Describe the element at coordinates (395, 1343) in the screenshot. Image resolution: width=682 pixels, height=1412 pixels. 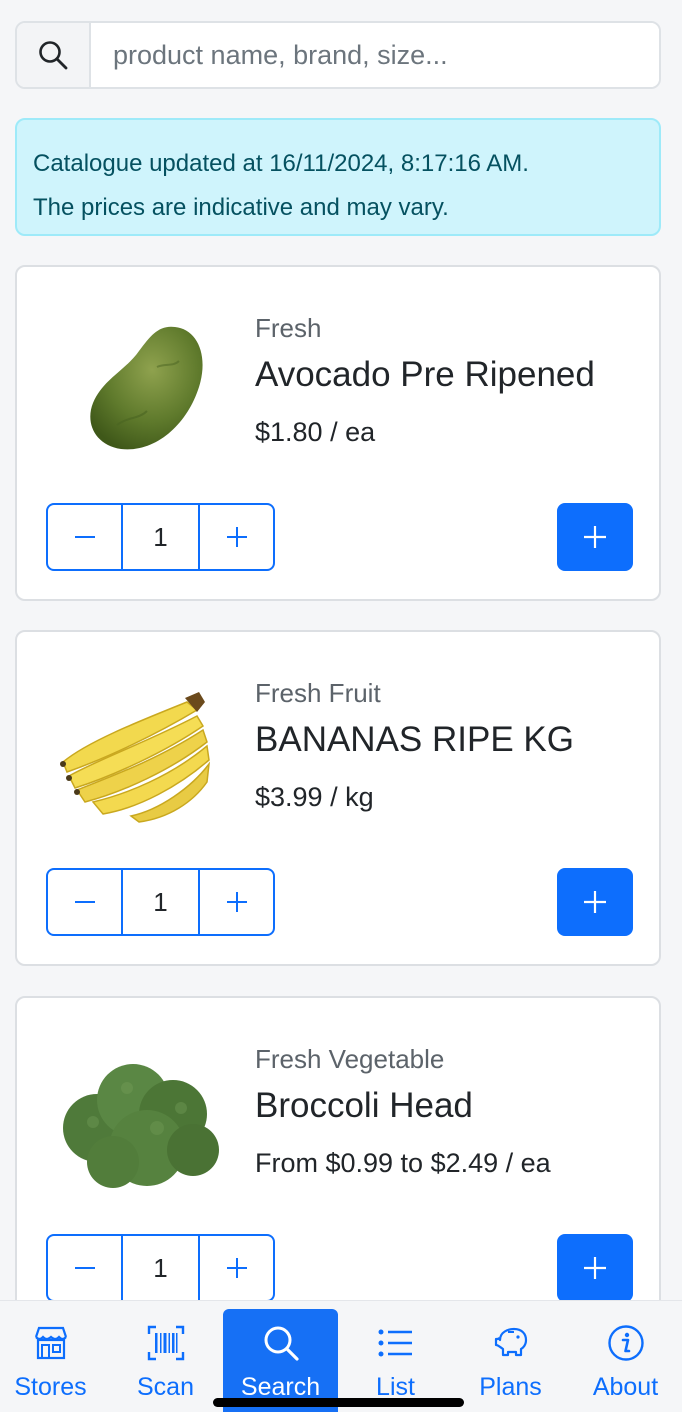
I see `list-icon` at that location.